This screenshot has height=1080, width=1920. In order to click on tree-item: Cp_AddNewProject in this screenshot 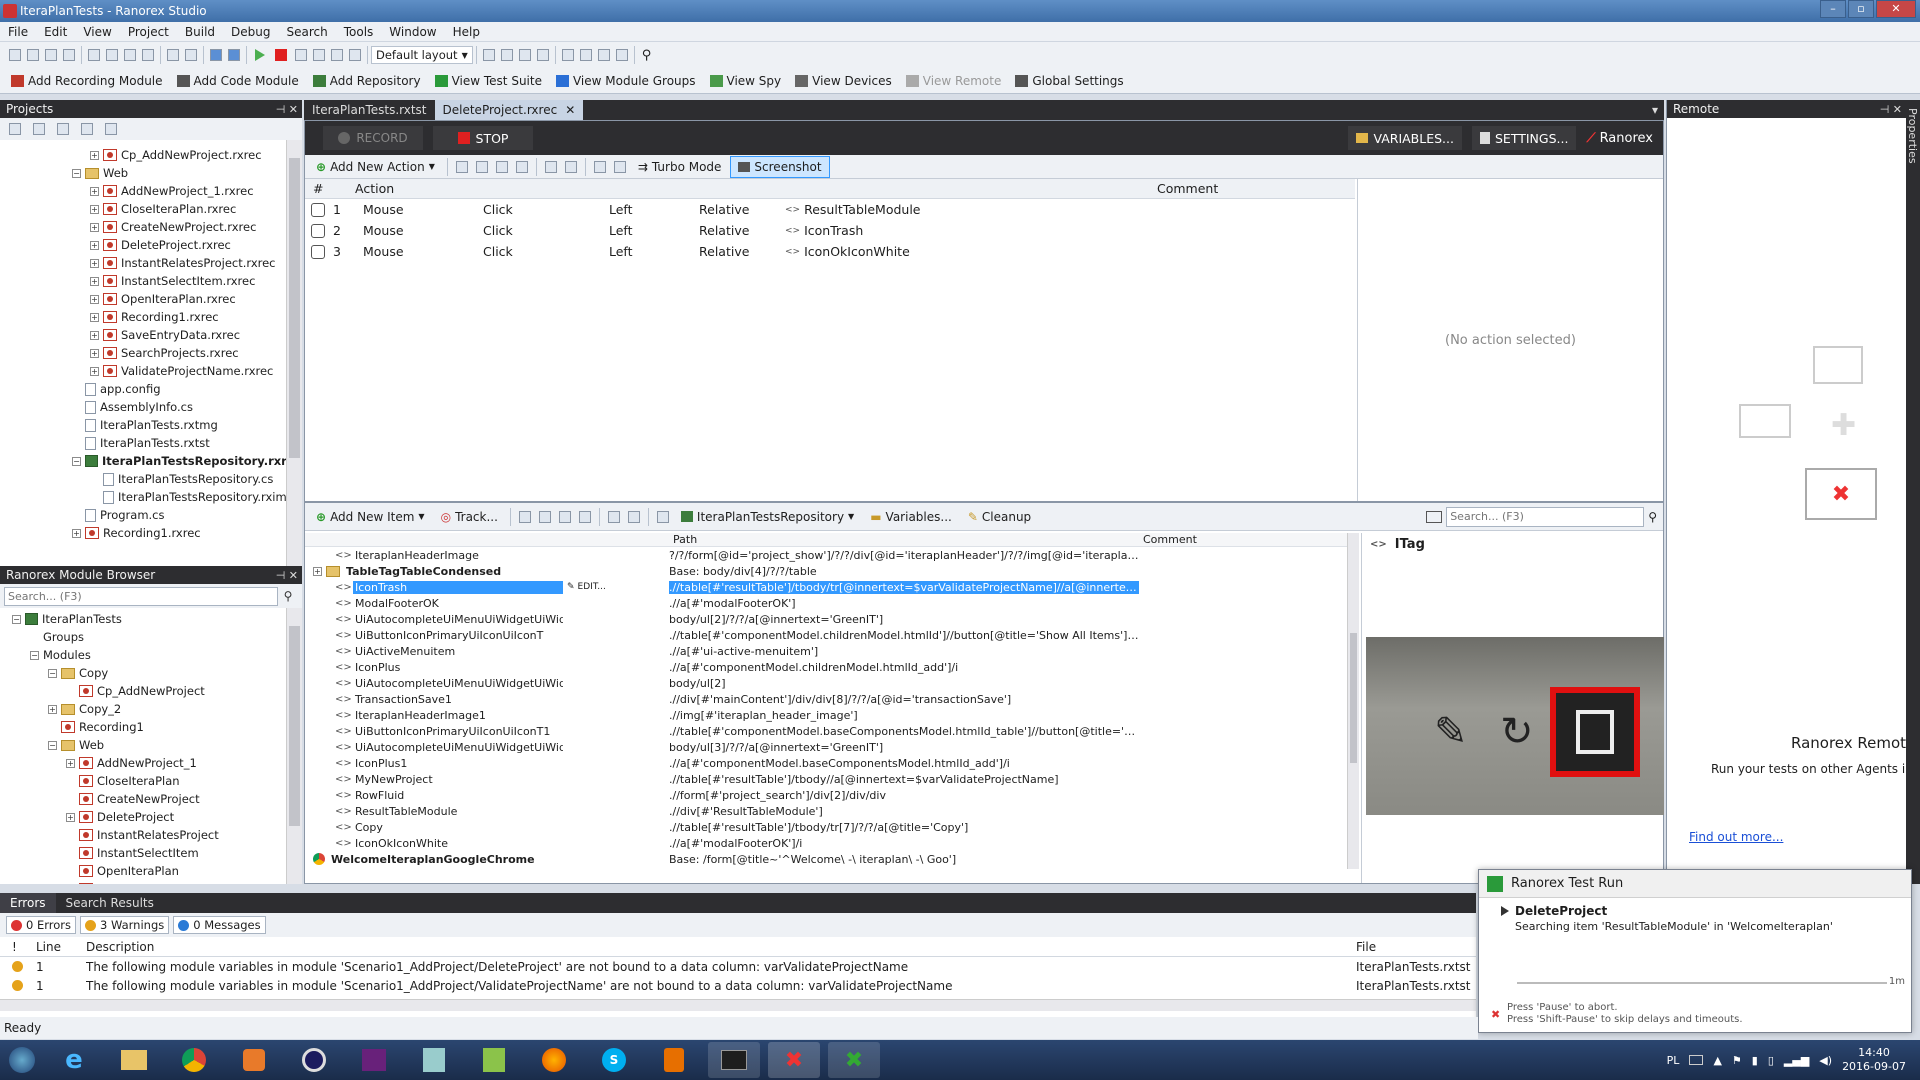, I will do `click(143, 691)`.